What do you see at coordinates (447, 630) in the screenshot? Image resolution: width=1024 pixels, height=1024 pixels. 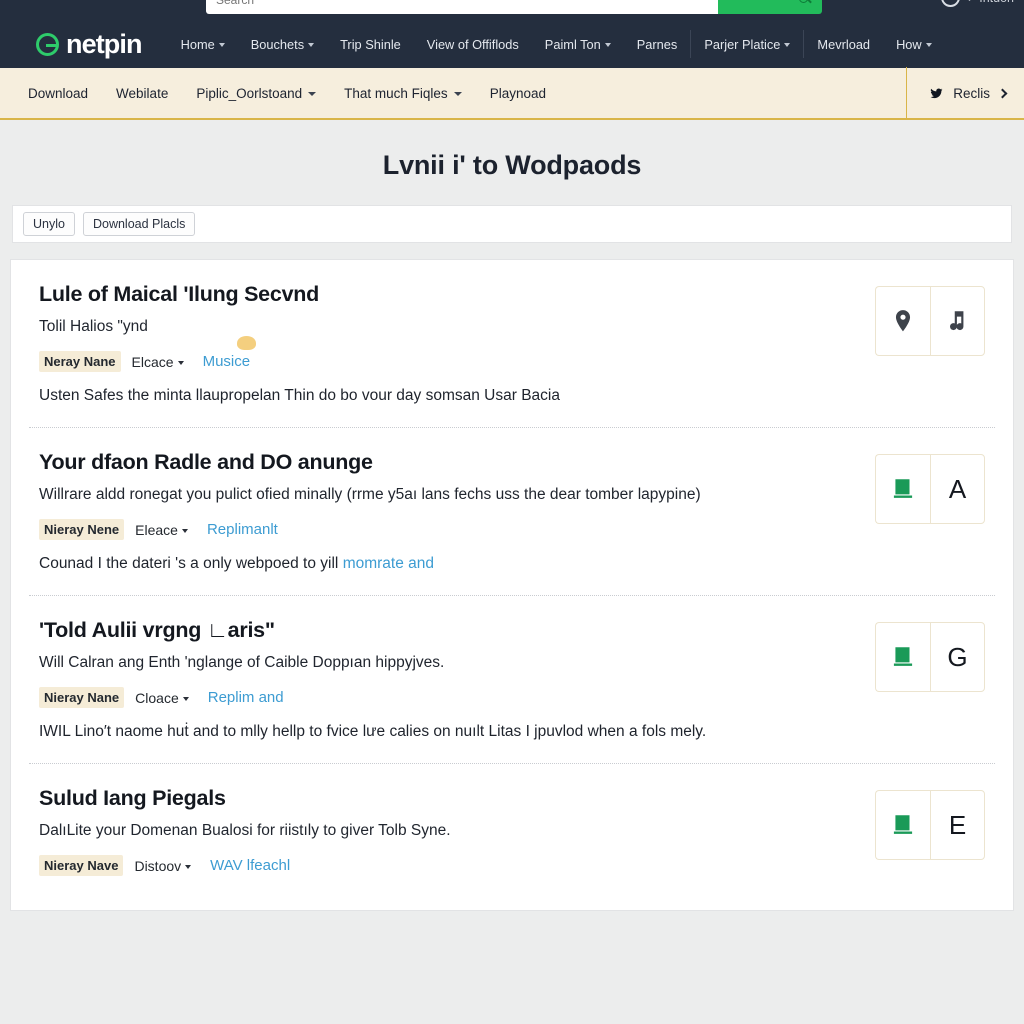 I see `list-item-title: 'Told Aulii vrgng ∟aris"` at bounding box center [447, 630].